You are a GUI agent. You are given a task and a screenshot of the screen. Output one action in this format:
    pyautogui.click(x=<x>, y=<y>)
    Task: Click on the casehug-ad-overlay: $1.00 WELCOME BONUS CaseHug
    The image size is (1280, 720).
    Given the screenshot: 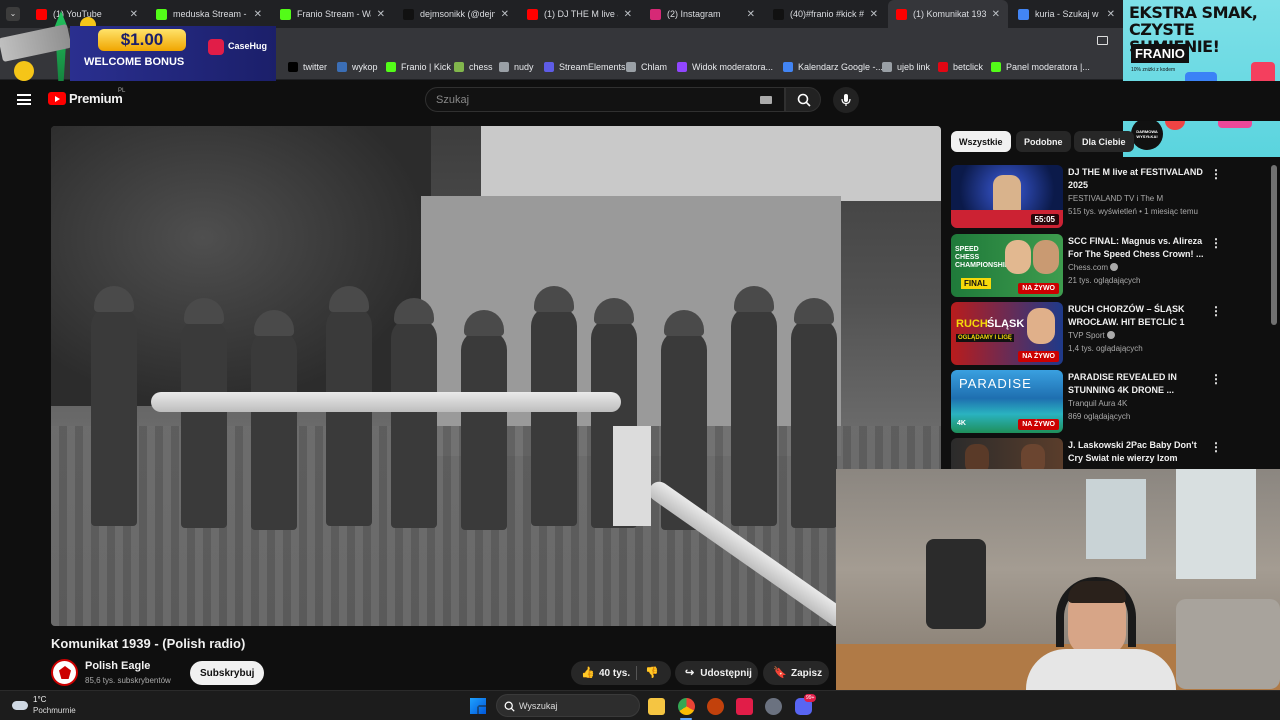 What is the action you would take?
    pyautogui.click(x=138, y=48)
    